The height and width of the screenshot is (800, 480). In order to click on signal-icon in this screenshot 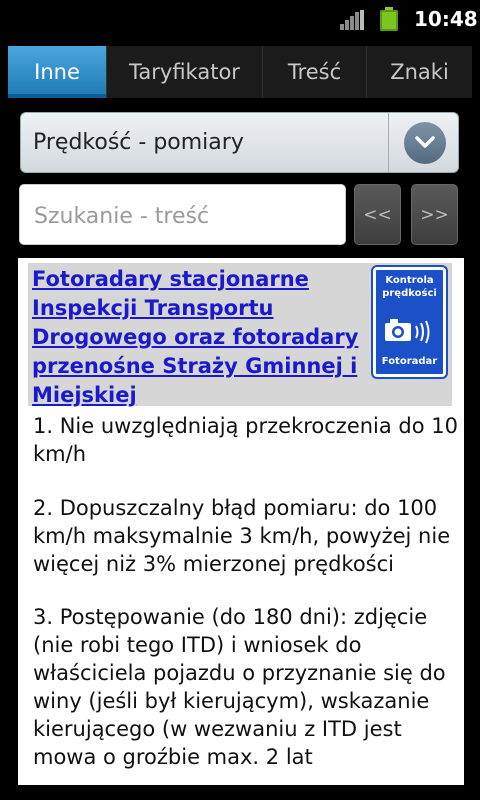, I will do `click(352, 20)`.